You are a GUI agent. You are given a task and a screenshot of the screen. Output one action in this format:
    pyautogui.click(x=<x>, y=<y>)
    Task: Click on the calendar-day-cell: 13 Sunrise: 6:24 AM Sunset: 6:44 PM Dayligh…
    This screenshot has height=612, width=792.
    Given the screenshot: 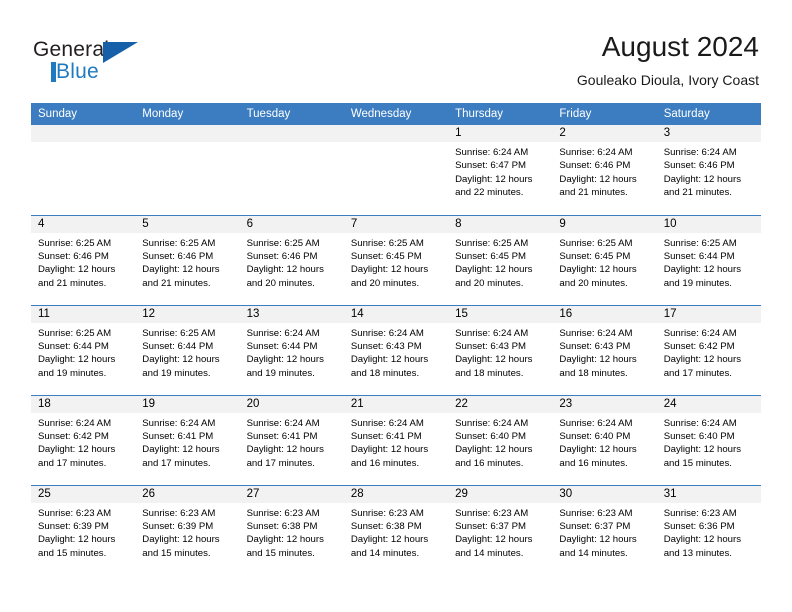 What is the action you would take?
    pyautogui.click(x=291, y=349)
    